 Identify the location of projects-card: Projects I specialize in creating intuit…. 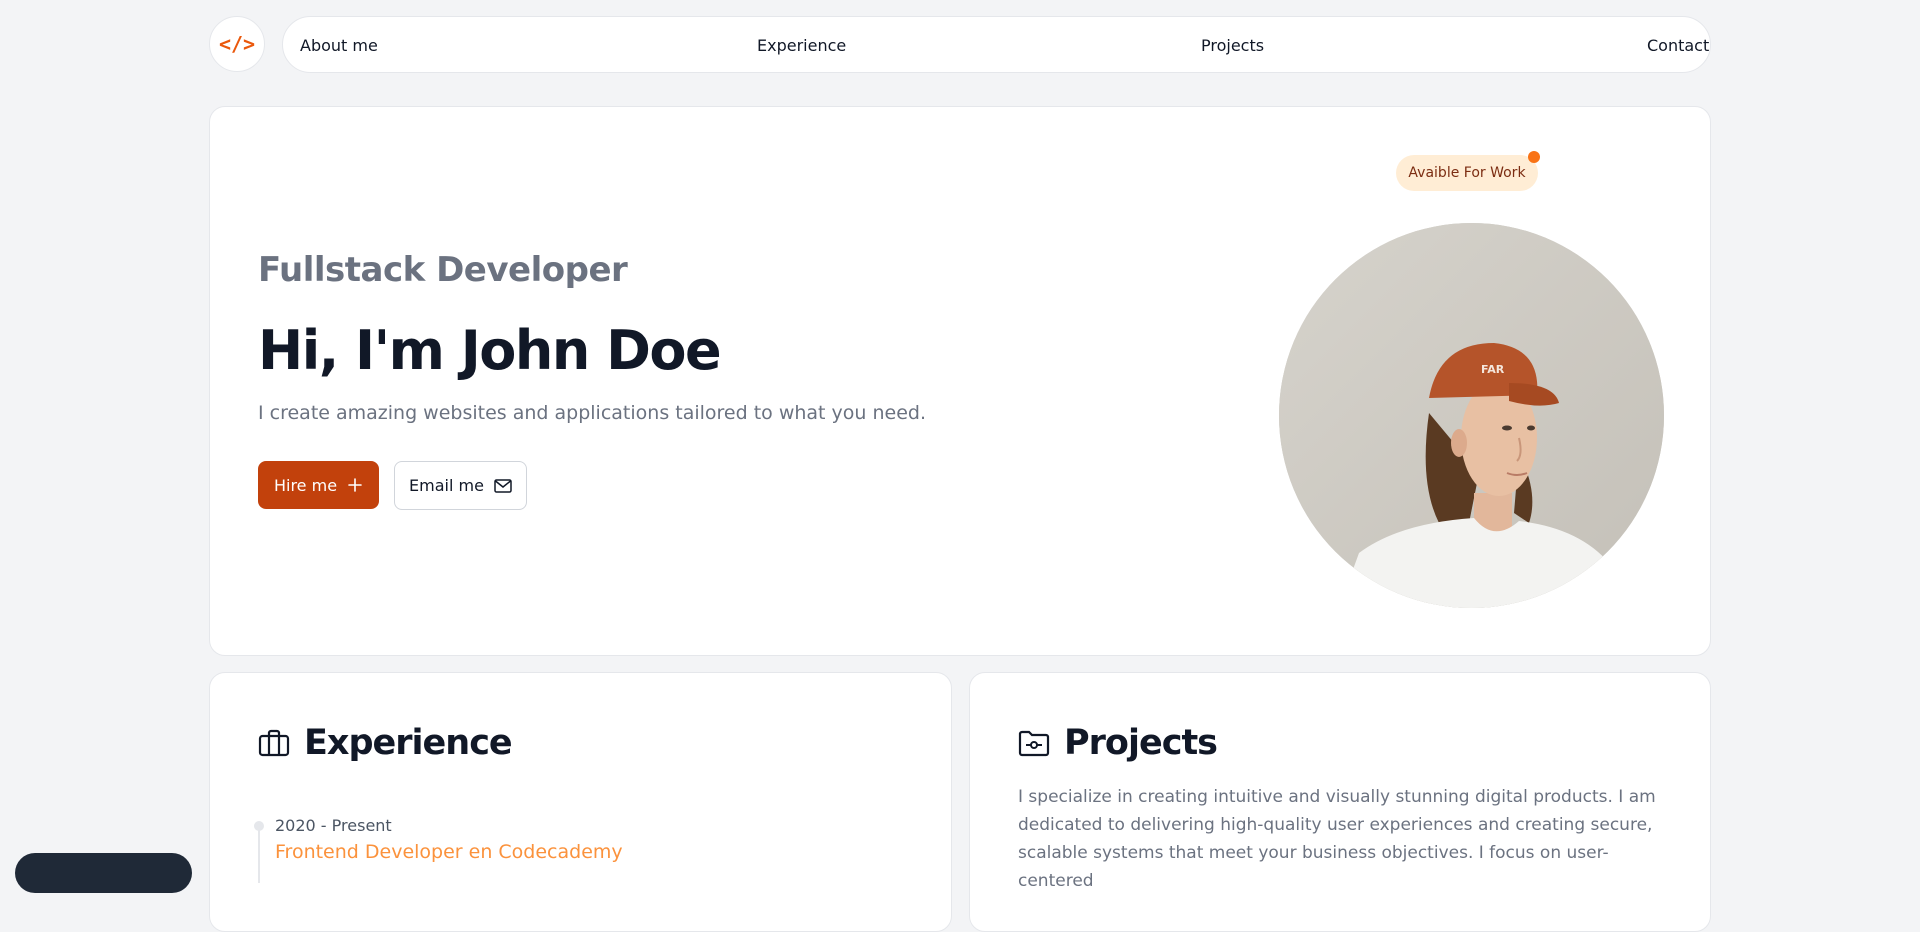
(1340, 802).